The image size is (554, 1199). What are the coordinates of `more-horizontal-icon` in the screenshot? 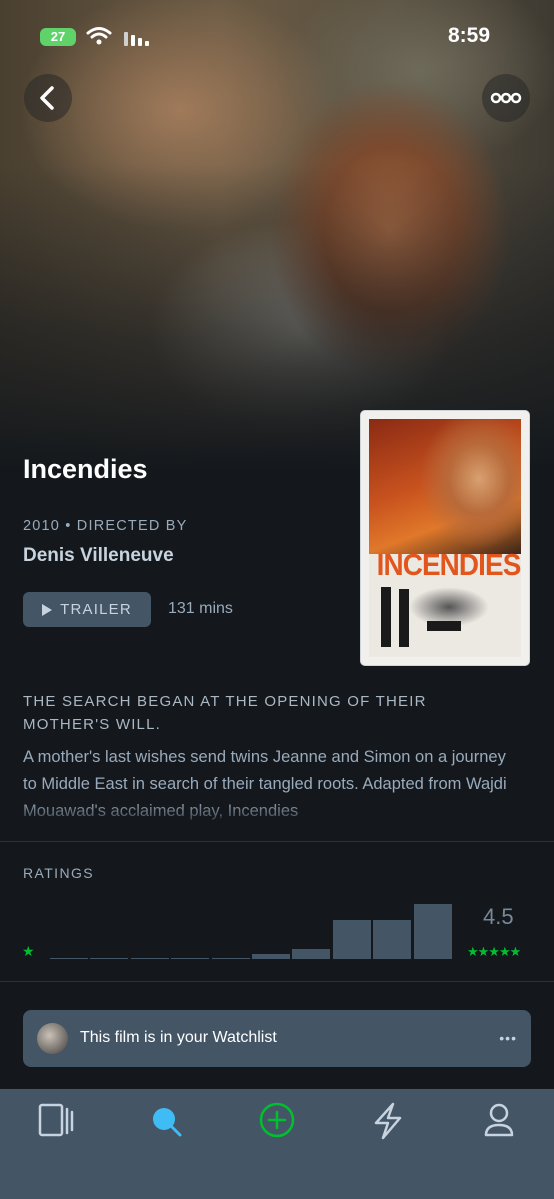 It's located at (506, 98).